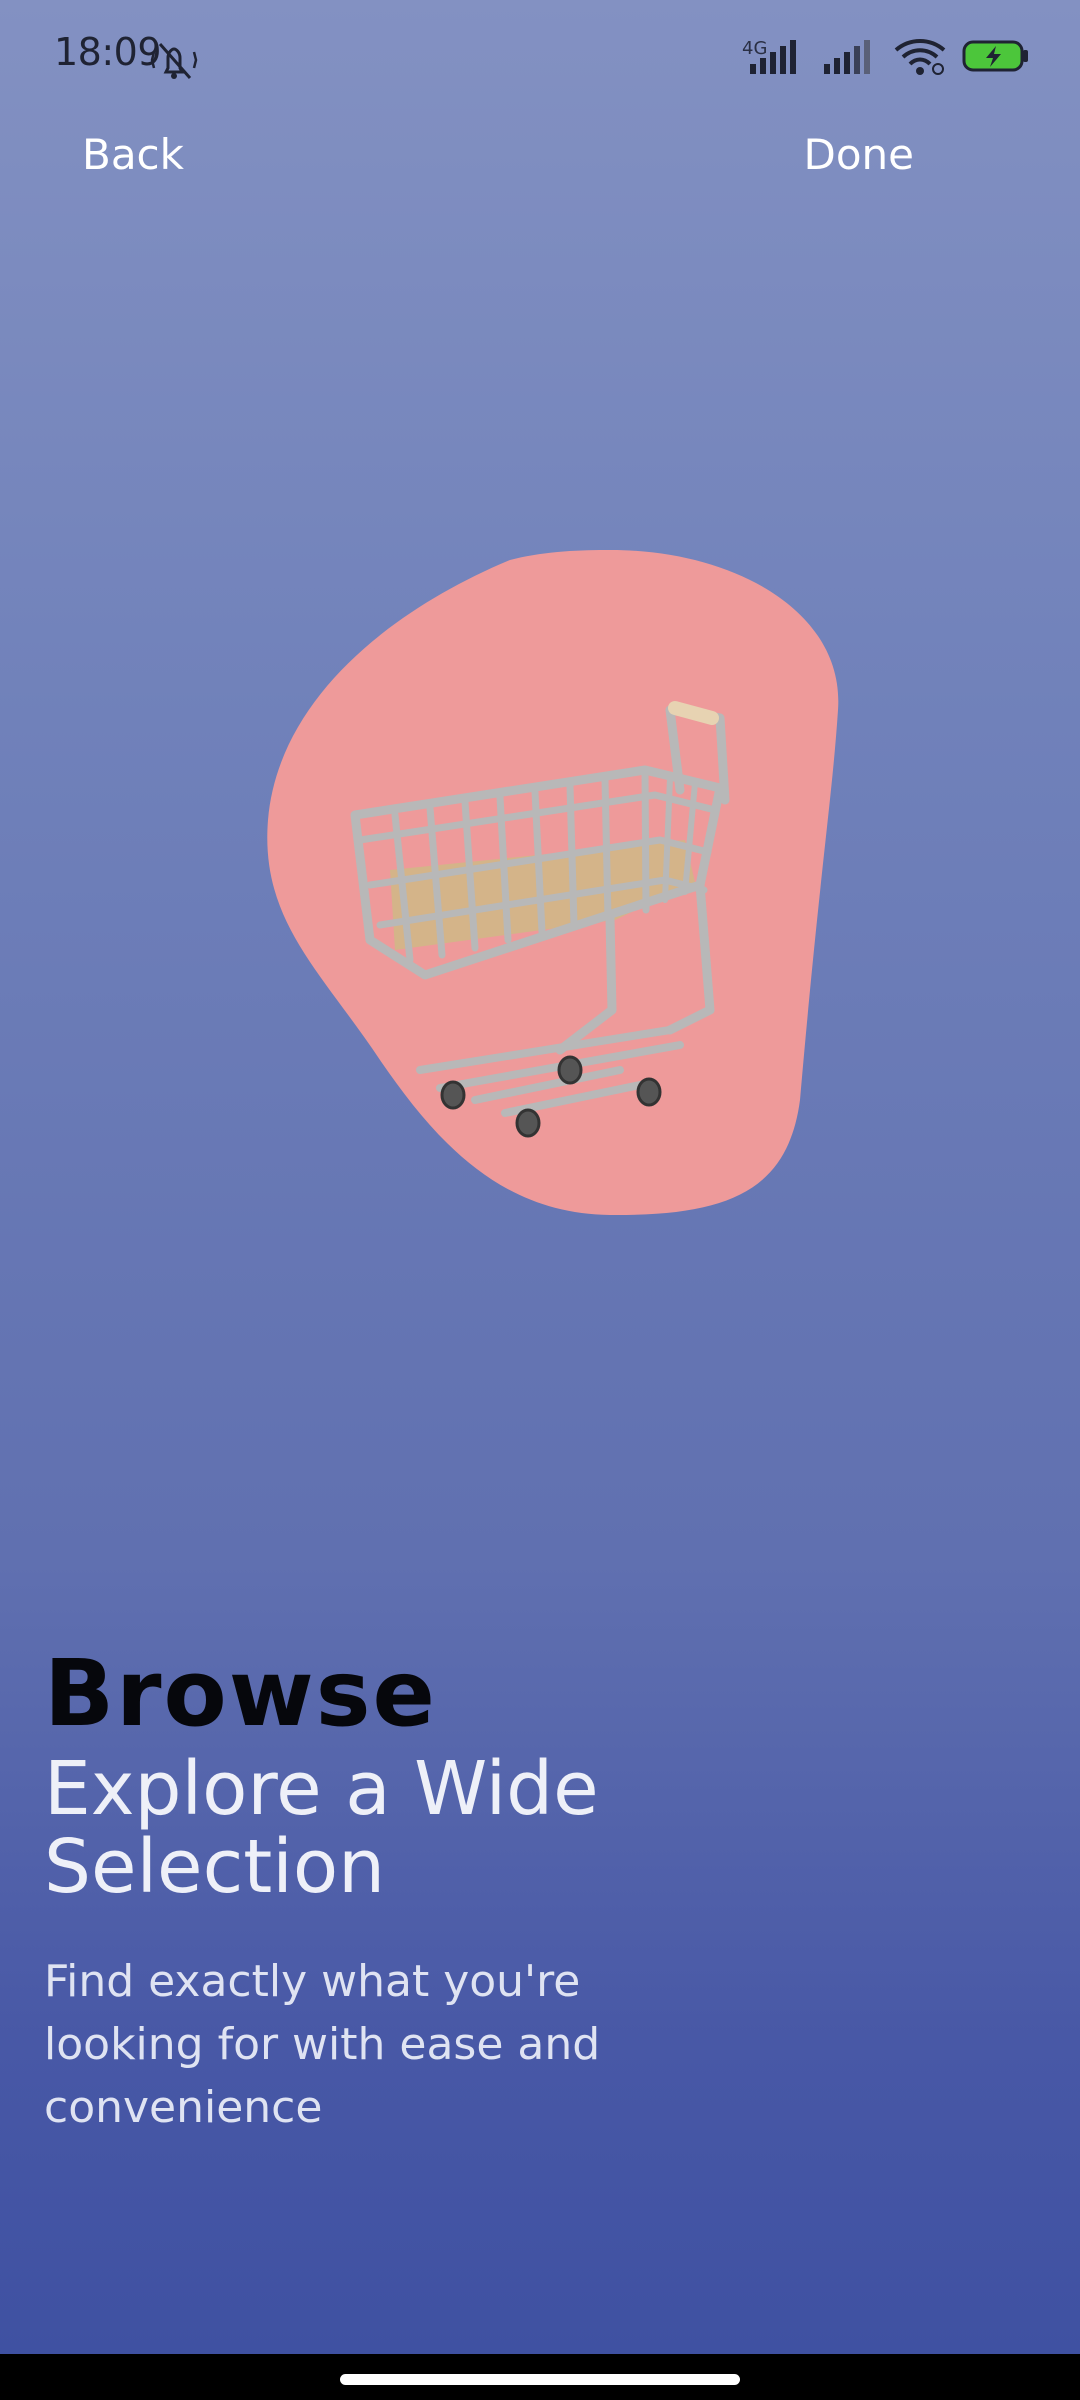 The width and height of the screenshot is (1080, 2400). Describe the element at coordinates (859, 154) in the screenshot. I see `done-button: Done` at that location.